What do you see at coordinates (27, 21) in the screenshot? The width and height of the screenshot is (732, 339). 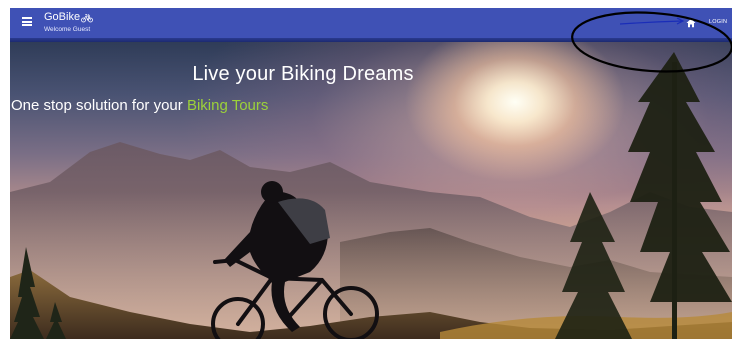 I see `hamburger-menu-icon` at bounding box center [27, 21].